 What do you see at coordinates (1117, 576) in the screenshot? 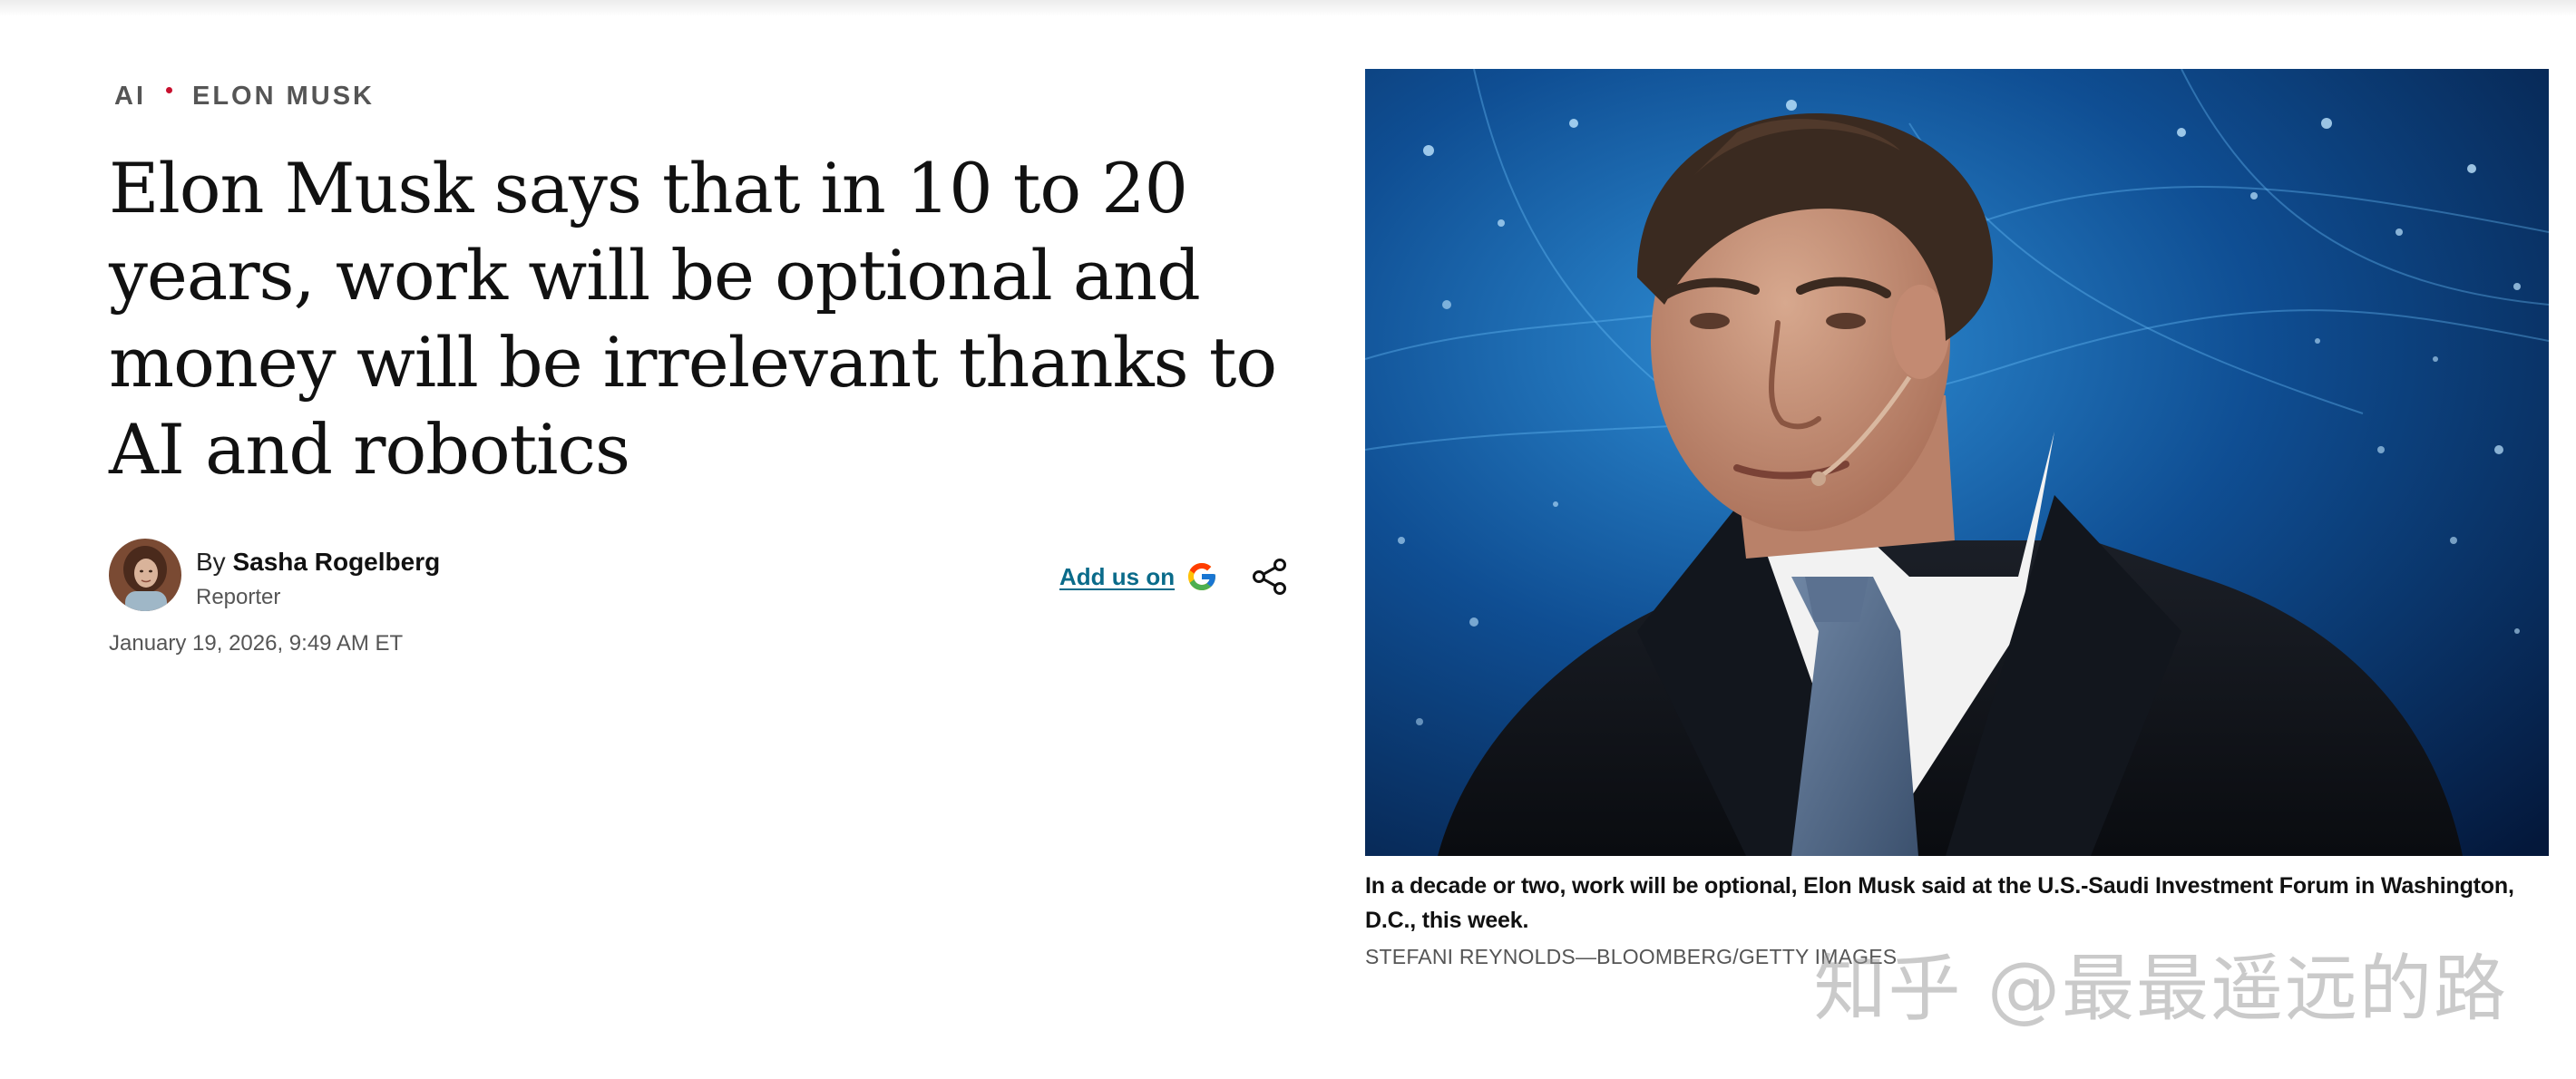
I see `add-us-label: Add us on` at bounding box center [1117, 576].